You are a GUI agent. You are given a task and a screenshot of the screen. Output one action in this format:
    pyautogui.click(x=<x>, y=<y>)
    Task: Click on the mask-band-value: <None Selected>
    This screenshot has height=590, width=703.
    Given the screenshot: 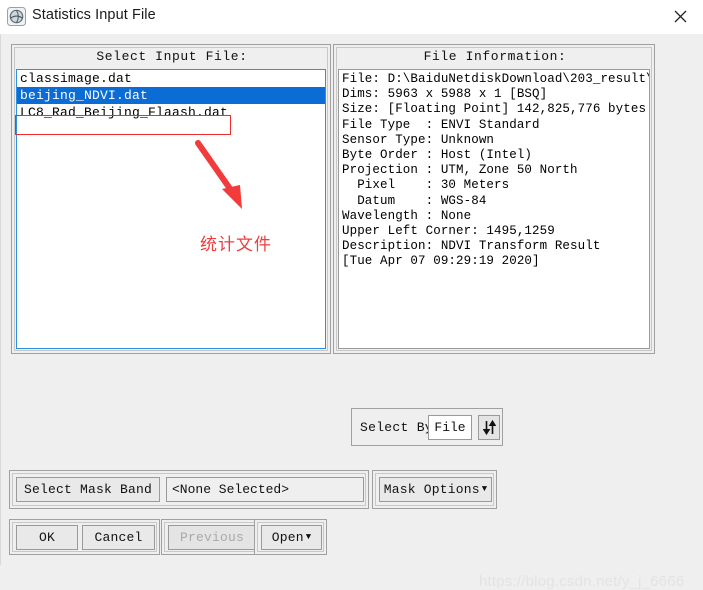 What is the action you would take?
    pyautogui.click(x=265, y=489)
    